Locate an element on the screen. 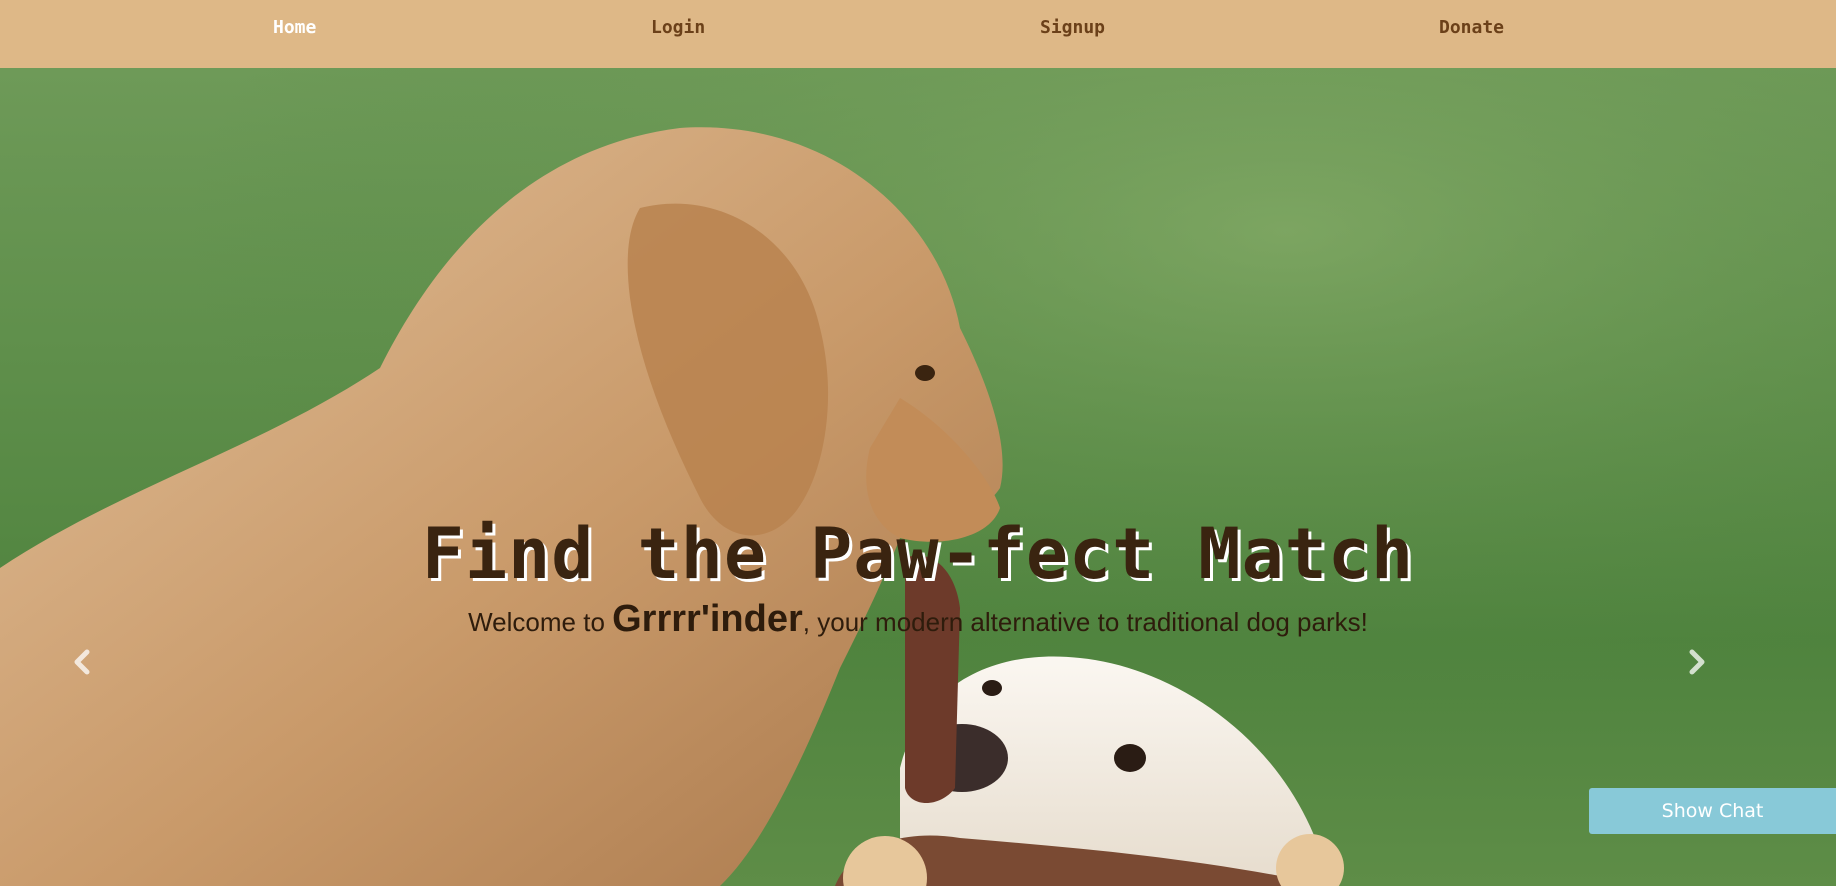  carousel-next-button is located at coordinates (1696, 662).